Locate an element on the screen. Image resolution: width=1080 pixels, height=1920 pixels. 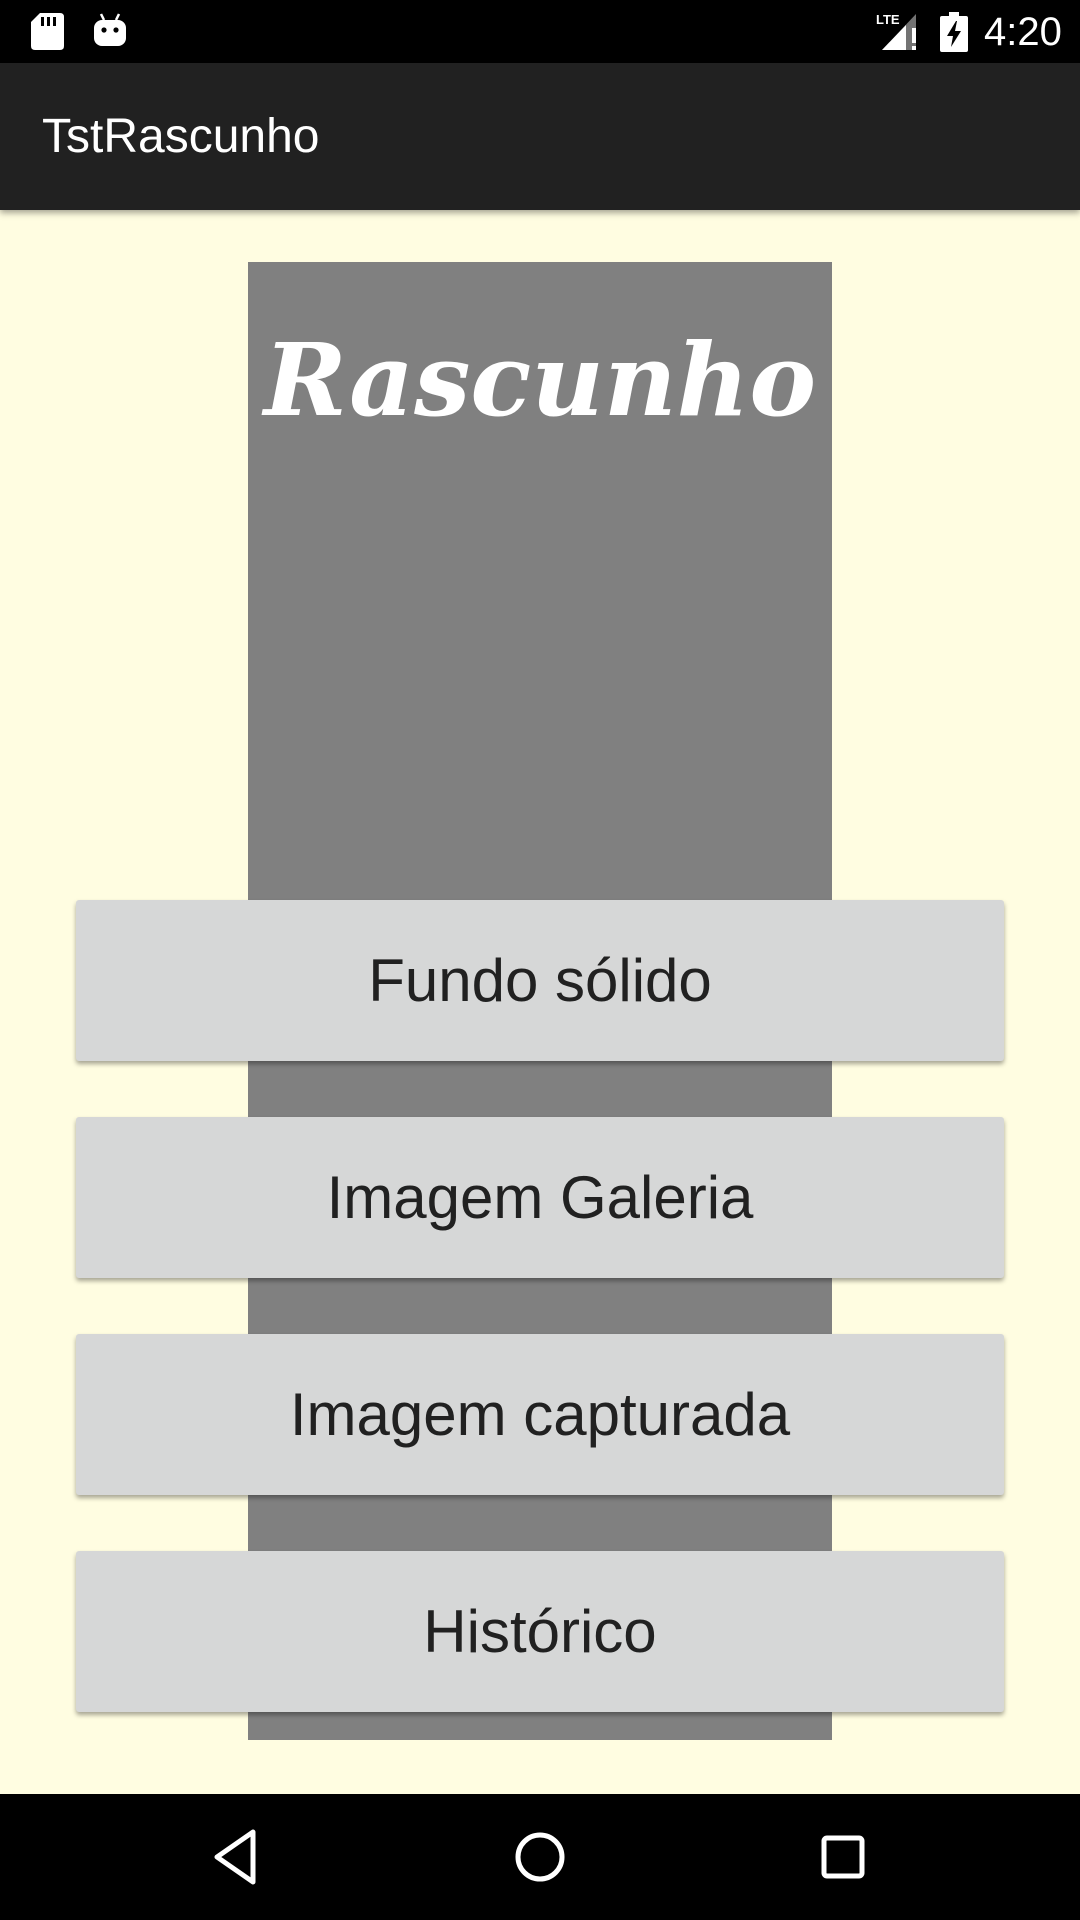
battery-charging-icon is located at coordinates (954, 32).